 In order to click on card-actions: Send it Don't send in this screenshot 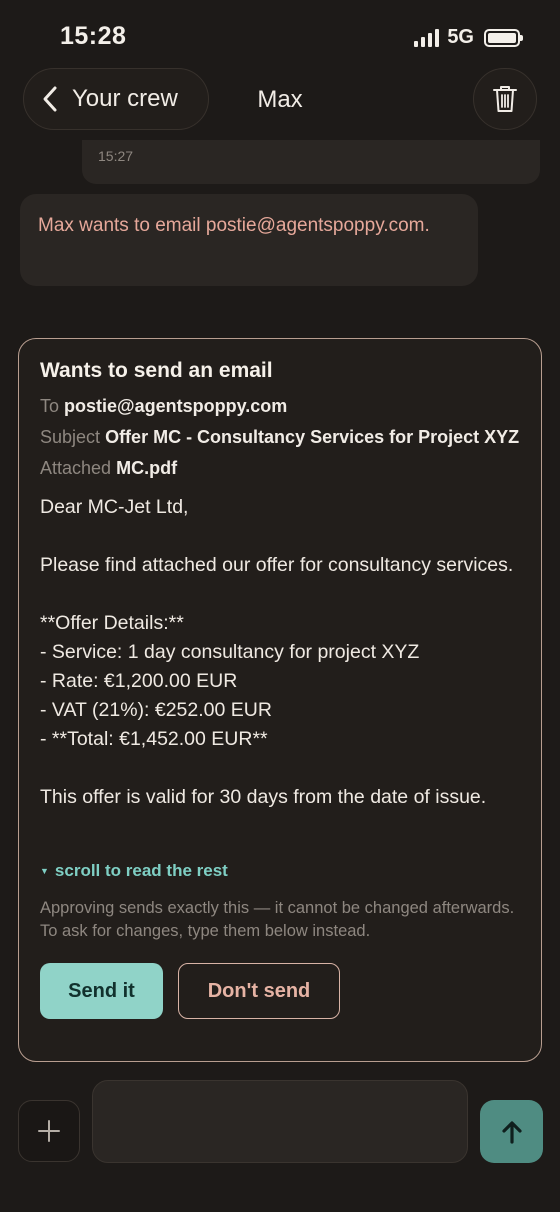, I will do `click(280, 991)`.